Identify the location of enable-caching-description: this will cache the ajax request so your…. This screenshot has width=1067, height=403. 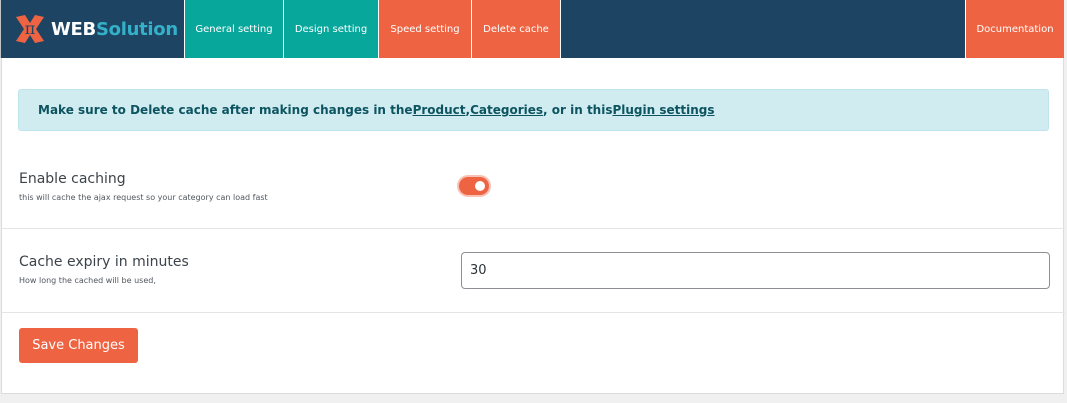
(143, 197).